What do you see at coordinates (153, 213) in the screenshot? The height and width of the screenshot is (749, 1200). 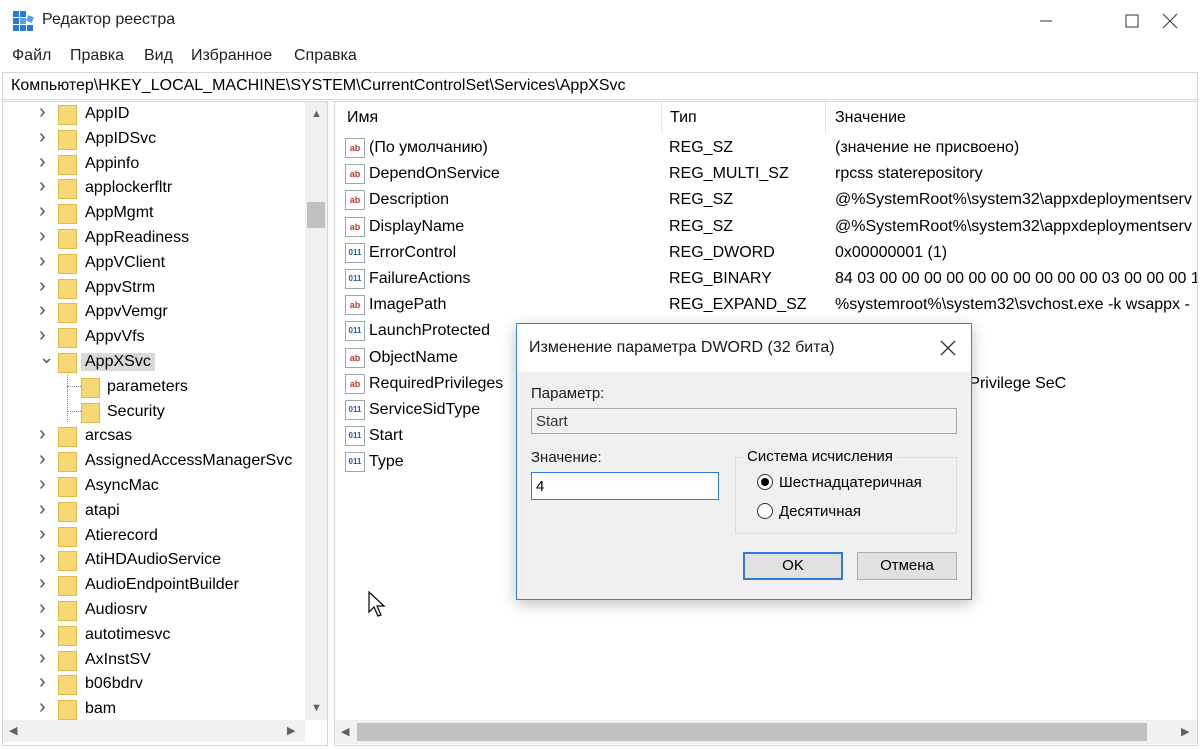 I see `tree-item: › AppMgmt` at bounding box center [153, 213].